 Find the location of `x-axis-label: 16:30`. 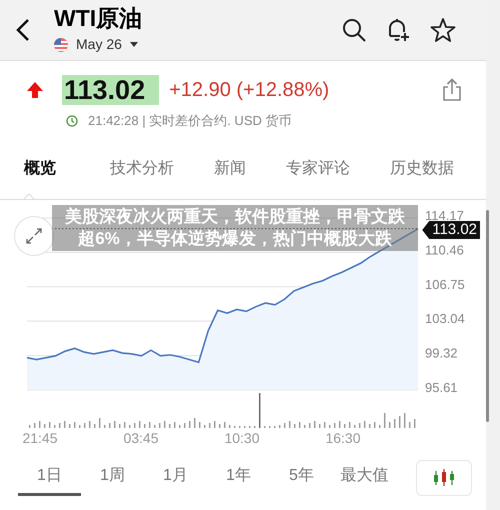

x-axis-label: 16:30 is located at coordinates (343, 438).